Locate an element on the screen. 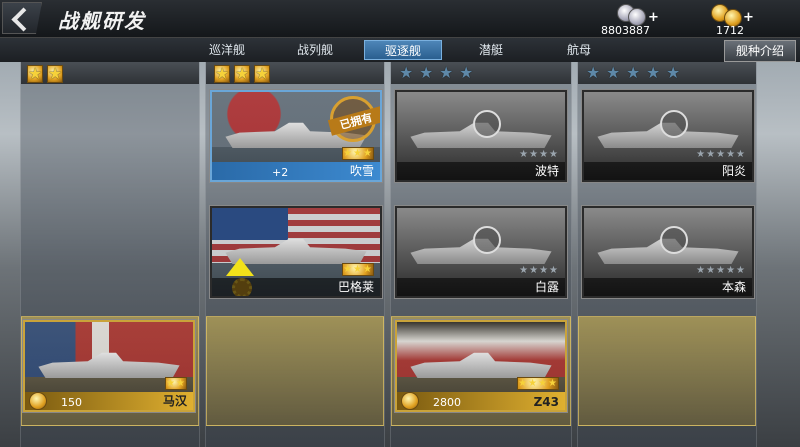 This screenshot has height=447, width=800. ship-card-kagero: ★★★★★ 阳炎 is located at coordinates (668, 136).